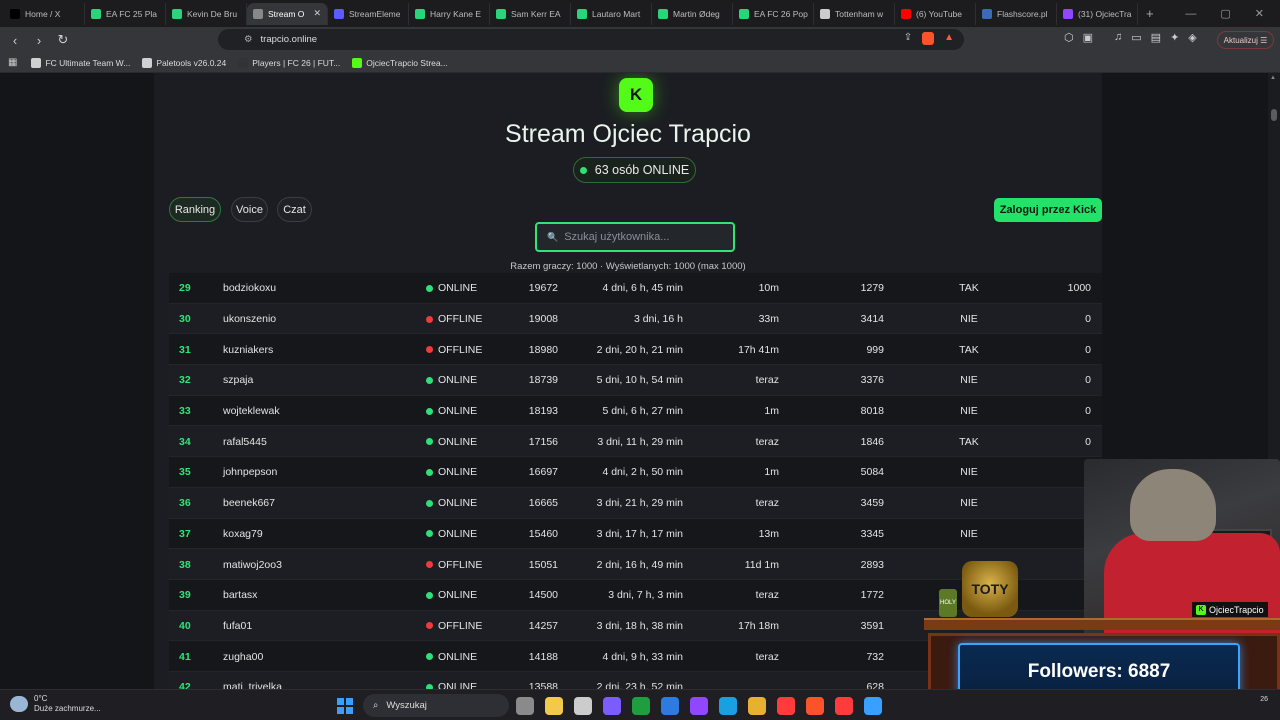  Describe the element at coordinates (237, 626) in the screenshot. I see `cell-name: fufa01` at that location.